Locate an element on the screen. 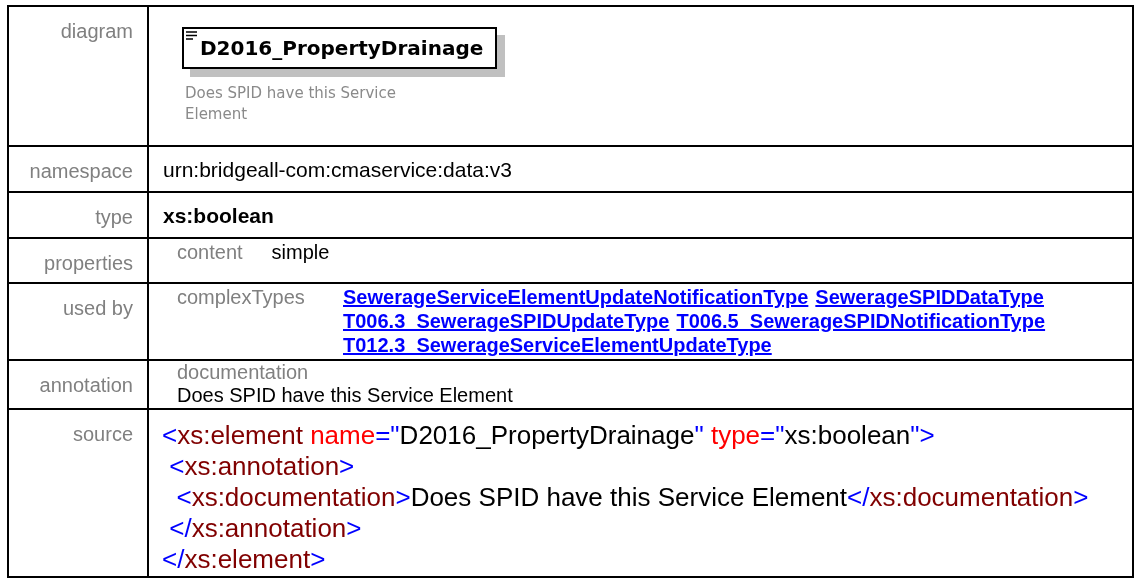 This screenshot has height=581, width=1137. property-value: simple is located at coordinates (300, 252).